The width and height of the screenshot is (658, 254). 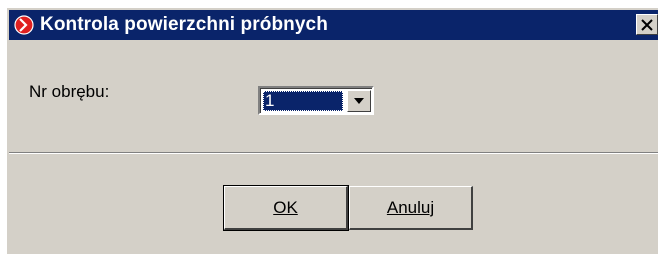 I want to click on dropdown-button, so click(x=359, y=101).